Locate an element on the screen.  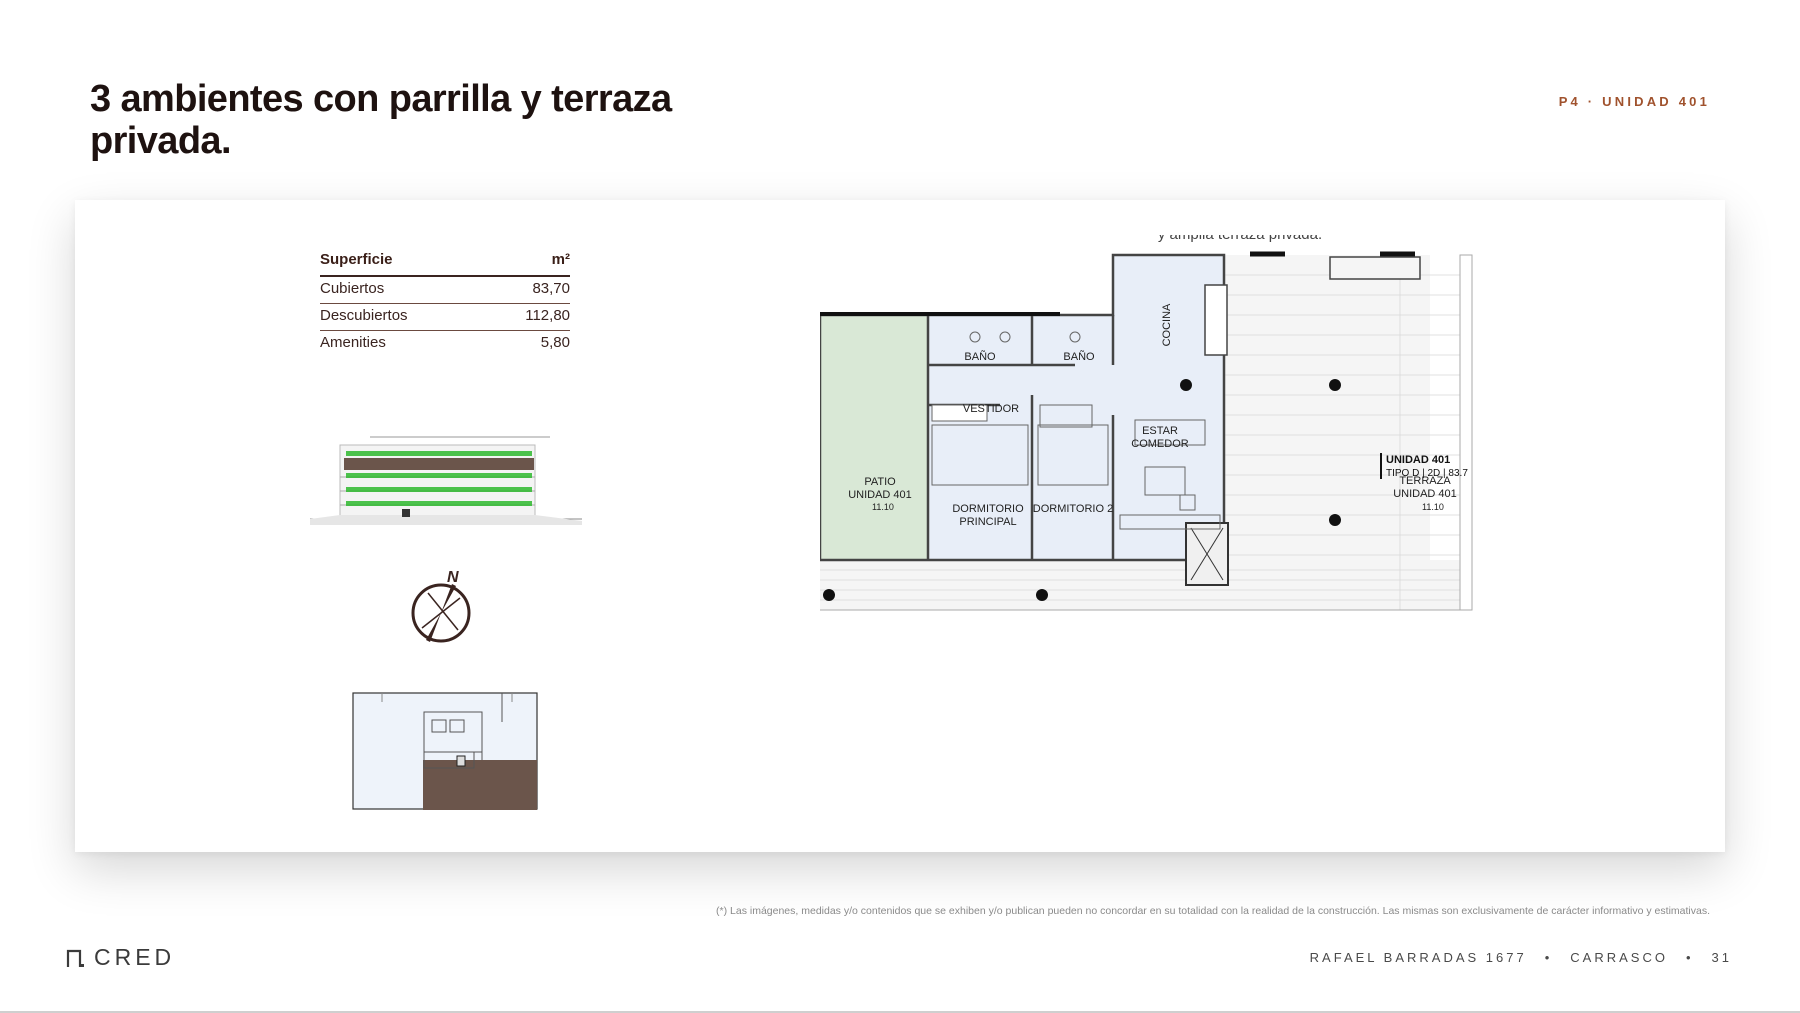
room-label: COMEDOR is located at coordinates (1160, 444).